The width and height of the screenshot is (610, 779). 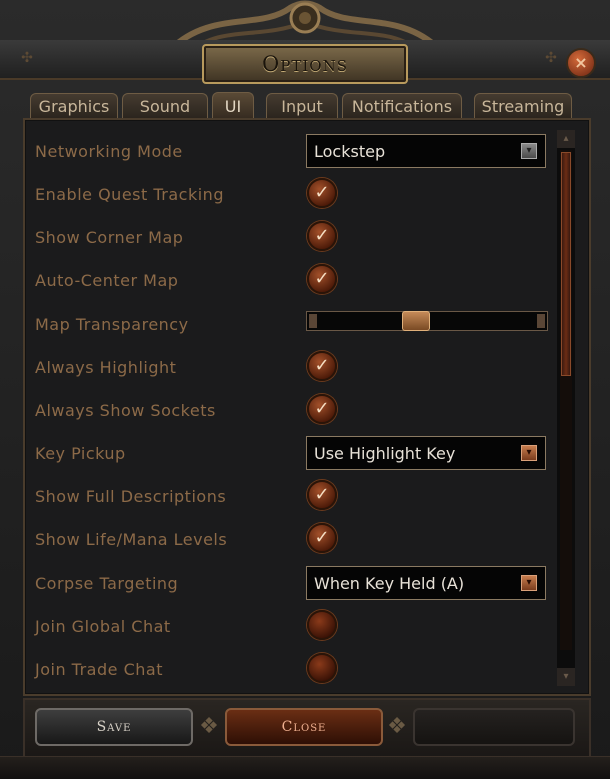 What do you see at coordinates (295, 411) in the screenshot?
I see `setting-always-show-sockets: Always Show Sockets ✓` at bounding box center [295, 411].